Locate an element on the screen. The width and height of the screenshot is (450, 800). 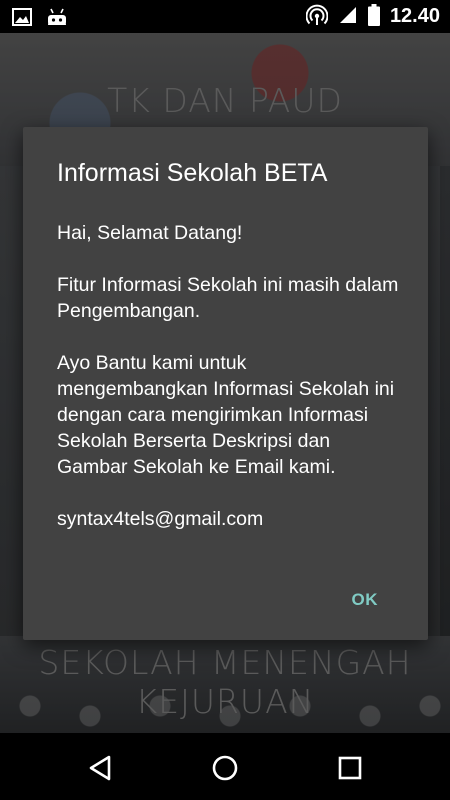
back-icon is located at coordinates (101, 768).